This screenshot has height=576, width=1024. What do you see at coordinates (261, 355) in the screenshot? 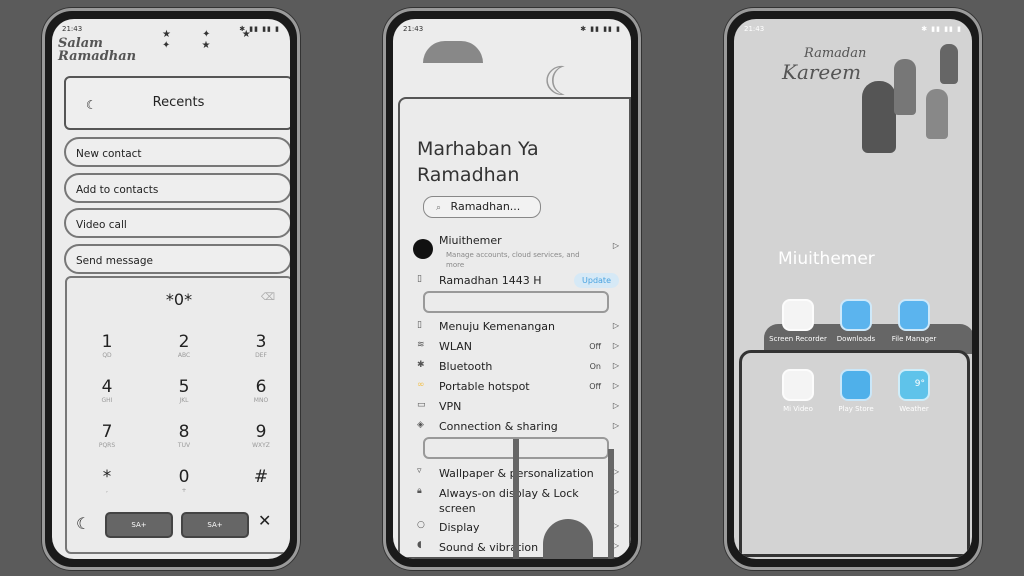
I see `key-letters: DEF` at bounding box center [261, 355].